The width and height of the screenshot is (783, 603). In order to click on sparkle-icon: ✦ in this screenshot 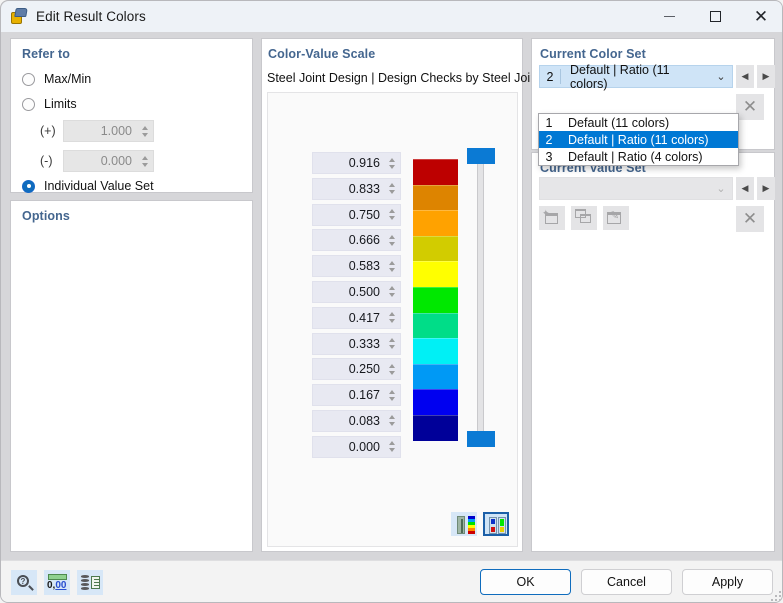, I will do `click(546, 213)`.